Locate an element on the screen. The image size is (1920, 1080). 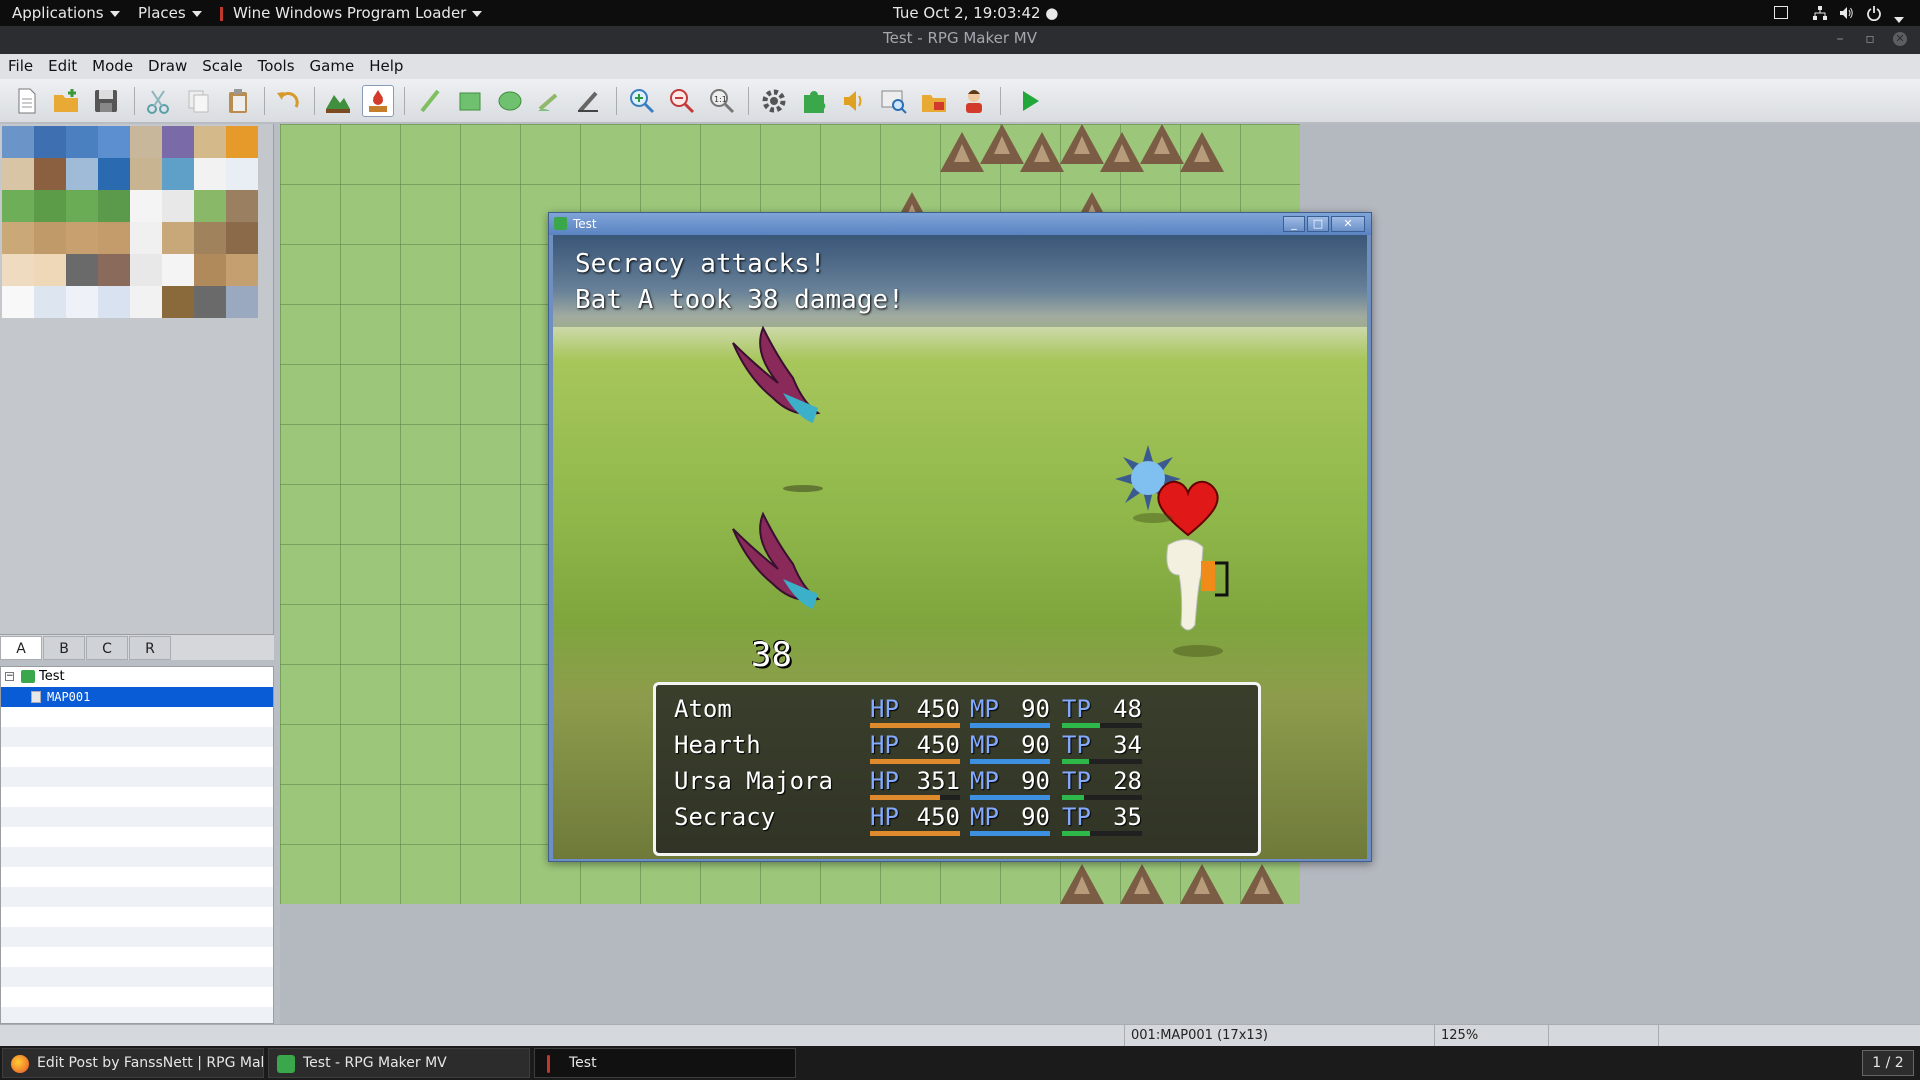
character-generator-icon is located at coordinates (974, 101).